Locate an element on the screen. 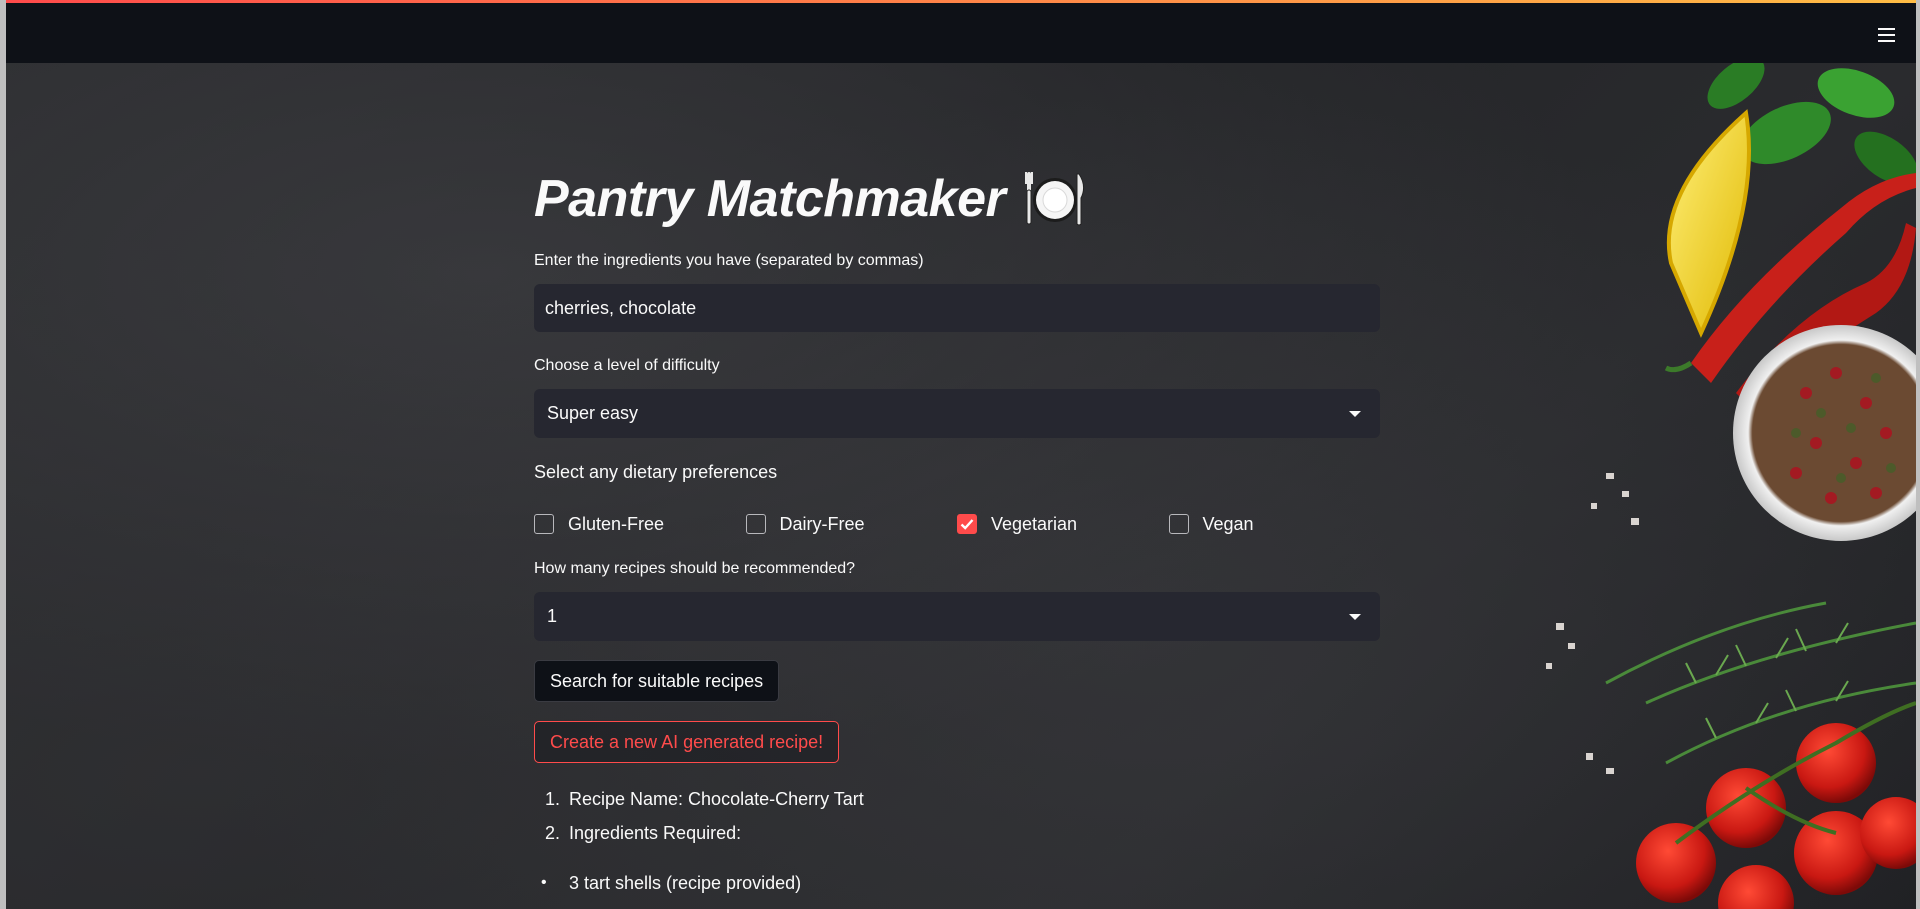 This screenshot has width=1920, height=909. checkbox-checked-icon is located at coordinates (967, 524).